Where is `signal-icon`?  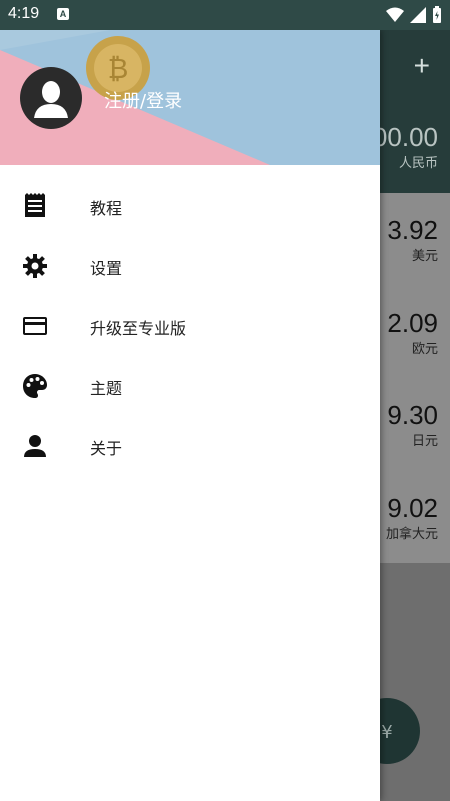
signal-icon is located at coordinates (418, 15).